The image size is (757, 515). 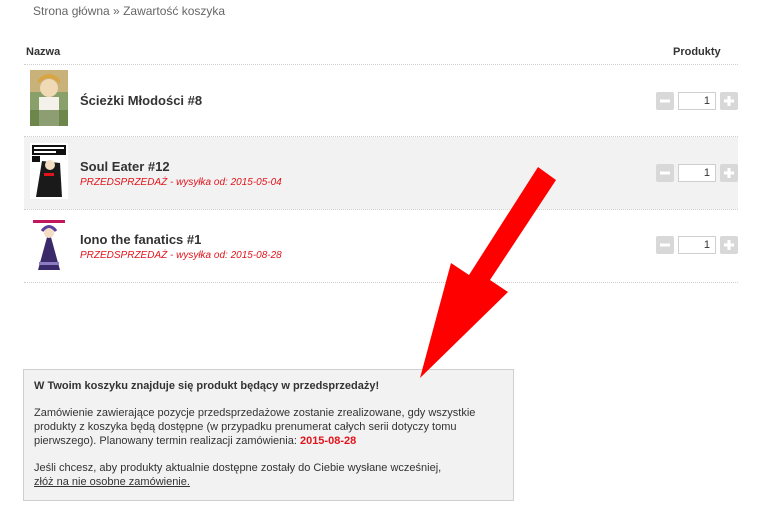 What do you see at coordinates (181, 255) in the screenshot?
I see `presale-notice: PRZEDSPRZEDAŻ - wysyłka od: 2015-08-28` at bounding box center [181, 255].